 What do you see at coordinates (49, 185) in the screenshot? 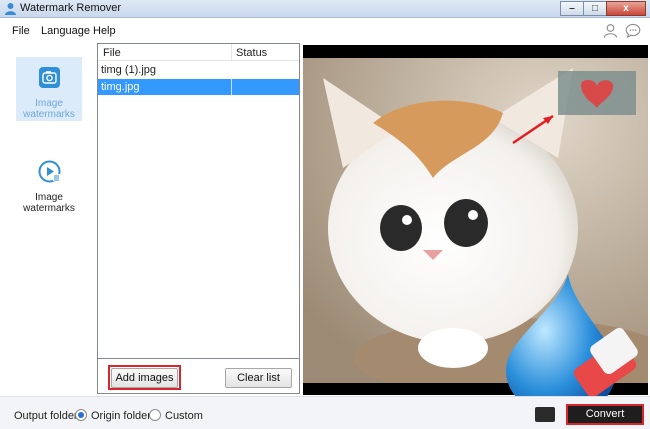
I see `nav-video-watermarks: Image watermarks` at bounding box center [49, 185].